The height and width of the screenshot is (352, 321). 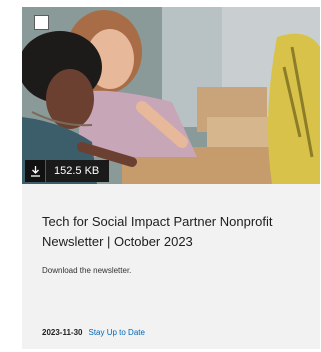 What do you see at coordinates (87, 270) in the screenshot?
I see `card-description: Download the newsletter.` at bounding box center [87, 270].